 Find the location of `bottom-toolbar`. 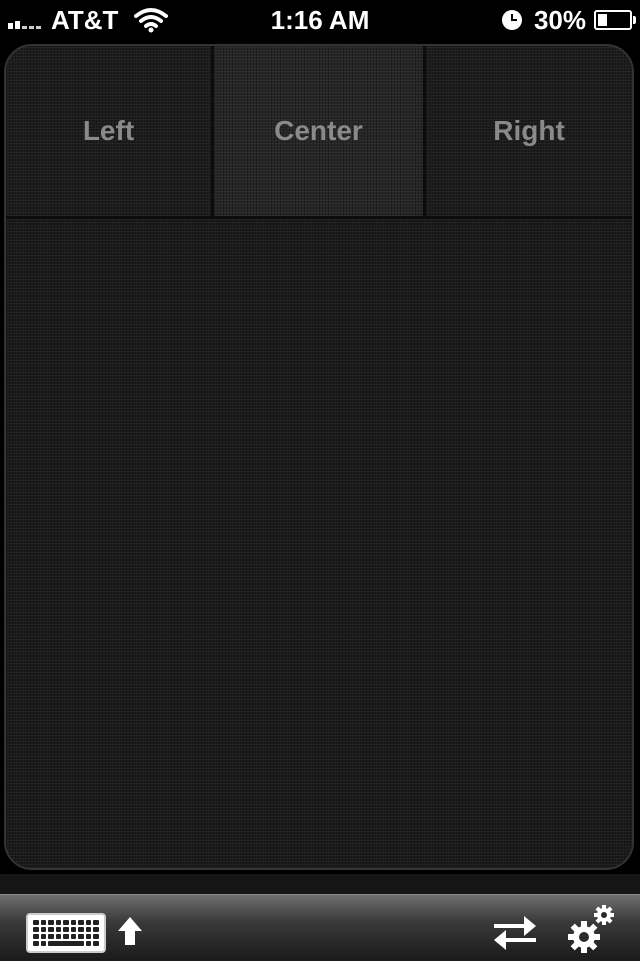

bottom-toolbar is located at coordinates (320, 927).